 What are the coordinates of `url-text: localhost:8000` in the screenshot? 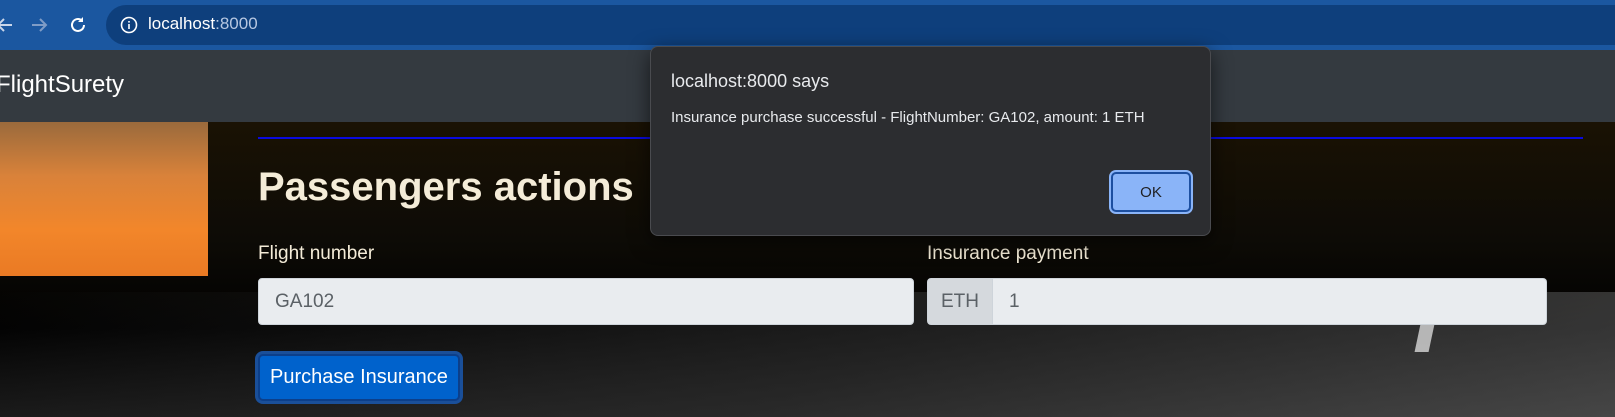 It's located at (203, 24).